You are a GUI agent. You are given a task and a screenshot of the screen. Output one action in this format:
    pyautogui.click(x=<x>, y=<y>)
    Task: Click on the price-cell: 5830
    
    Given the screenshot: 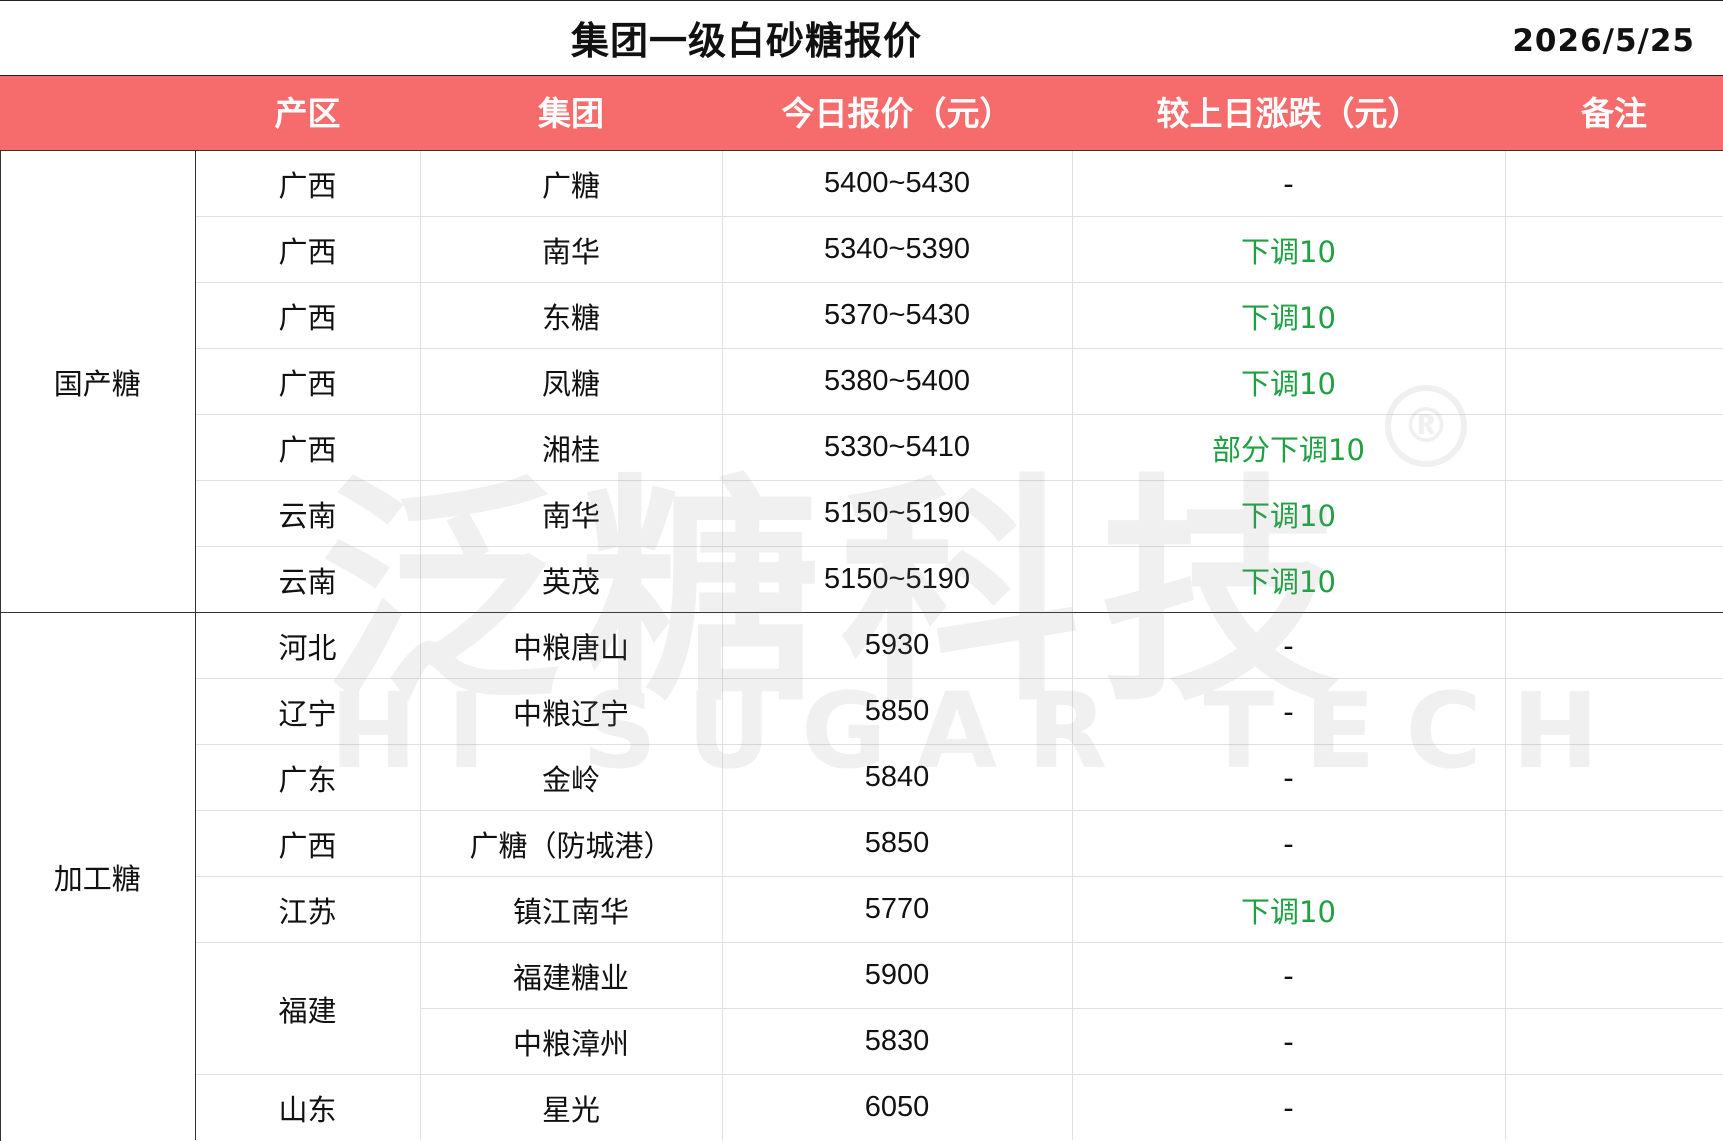 What is the action you would take?
    pyautogui.click(x=897, y=1041)
    